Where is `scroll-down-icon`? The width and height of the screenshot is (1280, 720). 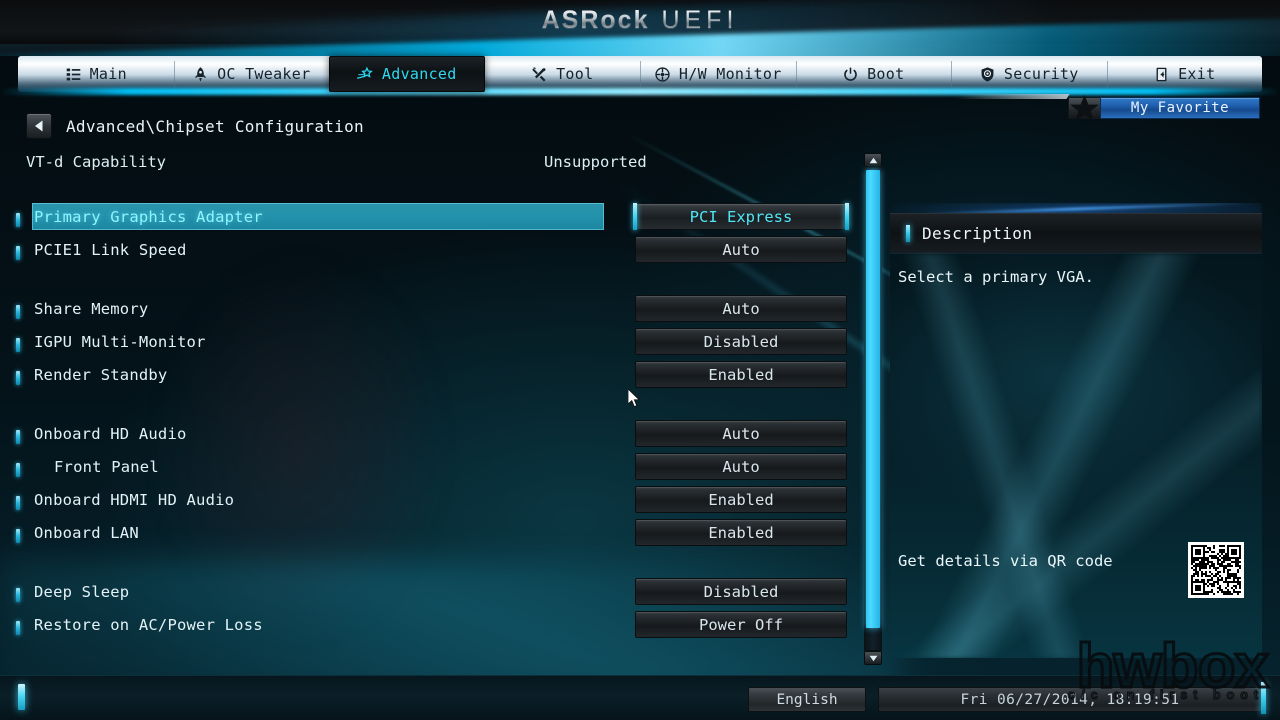 scroll-down-icon is located at coordinates (873, 658).